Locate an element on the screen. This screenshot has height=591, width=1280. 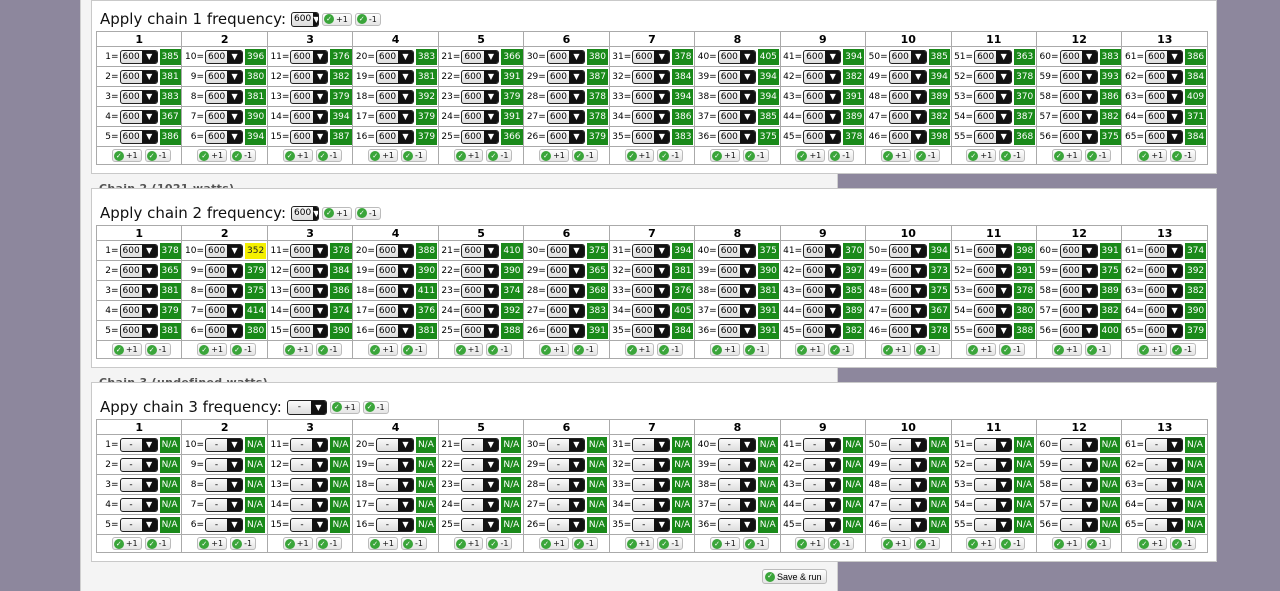
apply-frequency-select: 600 ▼ is located at coordinates (305, 19).